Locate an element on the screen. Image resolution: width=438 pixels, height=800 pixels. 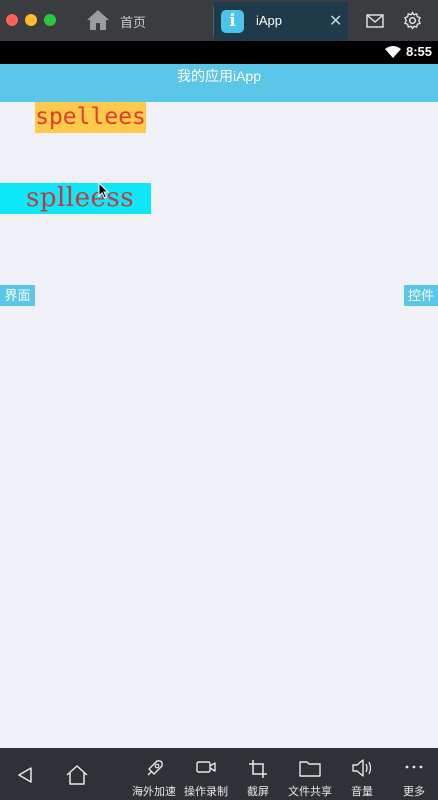
volume-button: 音量 is located at coordinates (362, 774).